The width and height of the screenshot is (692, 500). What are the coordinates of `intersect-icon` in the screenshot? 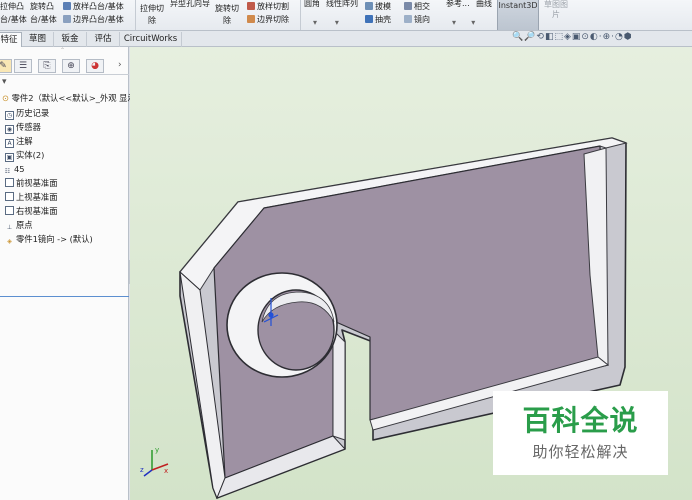 It's located at (408, 6).